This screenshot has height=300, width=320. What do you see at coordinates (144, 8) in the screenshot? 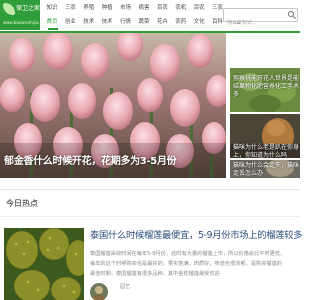
I see `nav-item: 病害` at bounding box center [144, 8].